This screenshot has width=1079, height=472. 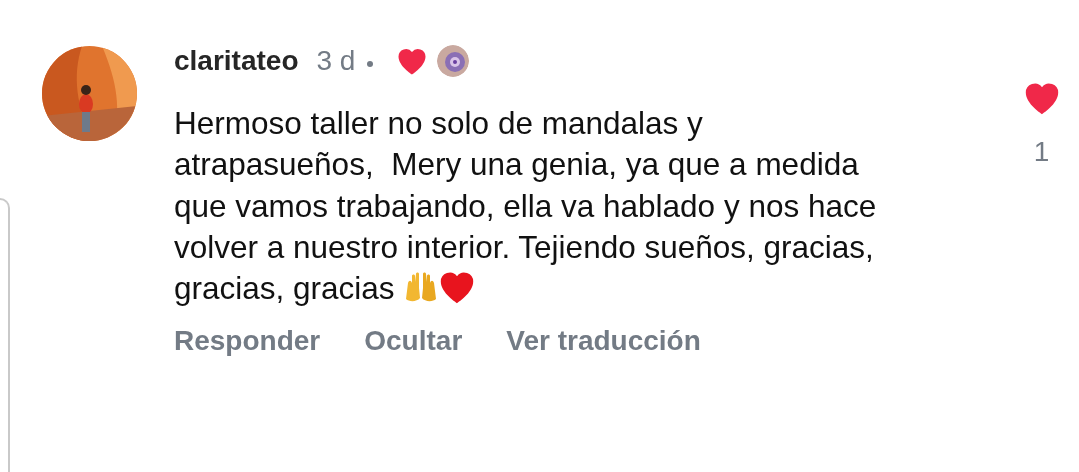 I want to click on separator-dot, so click(x=370, y=64).